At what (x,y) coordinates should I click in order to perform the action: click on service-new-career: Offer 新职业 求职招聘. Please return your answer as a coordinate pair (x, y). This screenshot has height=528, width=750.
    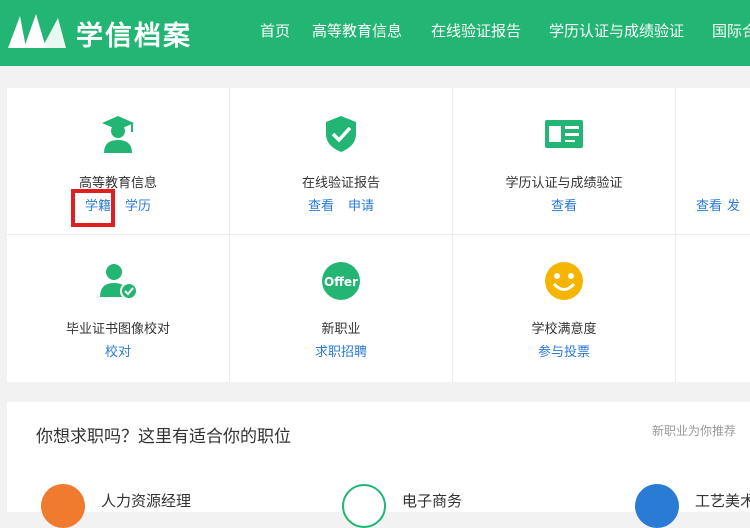
    Looking at the image, I should click on (341, 308).